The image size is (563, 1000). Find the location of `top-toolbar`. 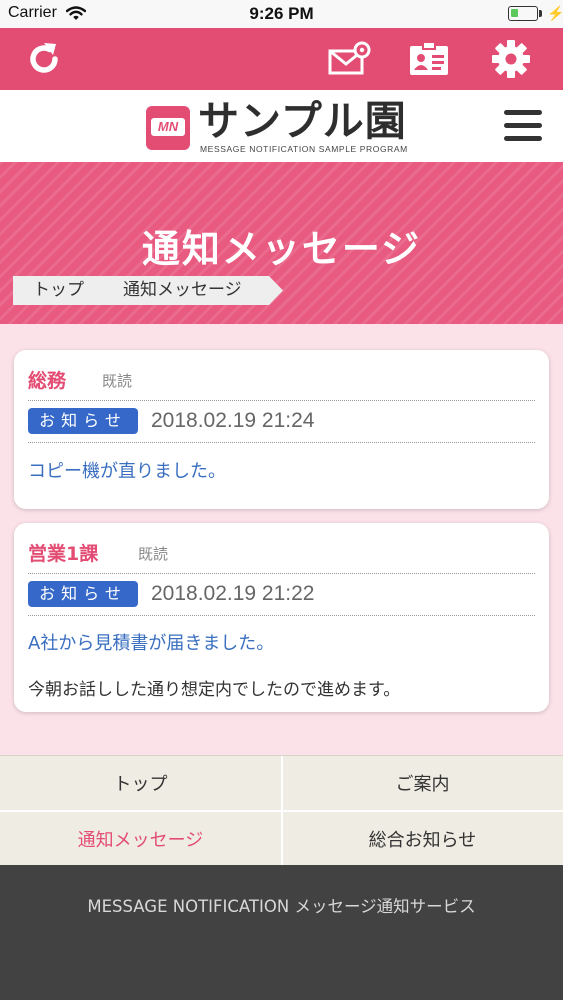

top-toolbar is located at coordinates (281, 59).